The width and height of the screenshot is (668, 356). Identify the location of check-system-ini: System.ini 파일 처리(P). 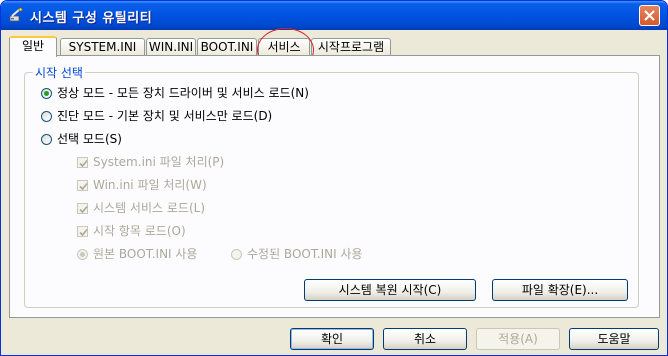
(150, 162).